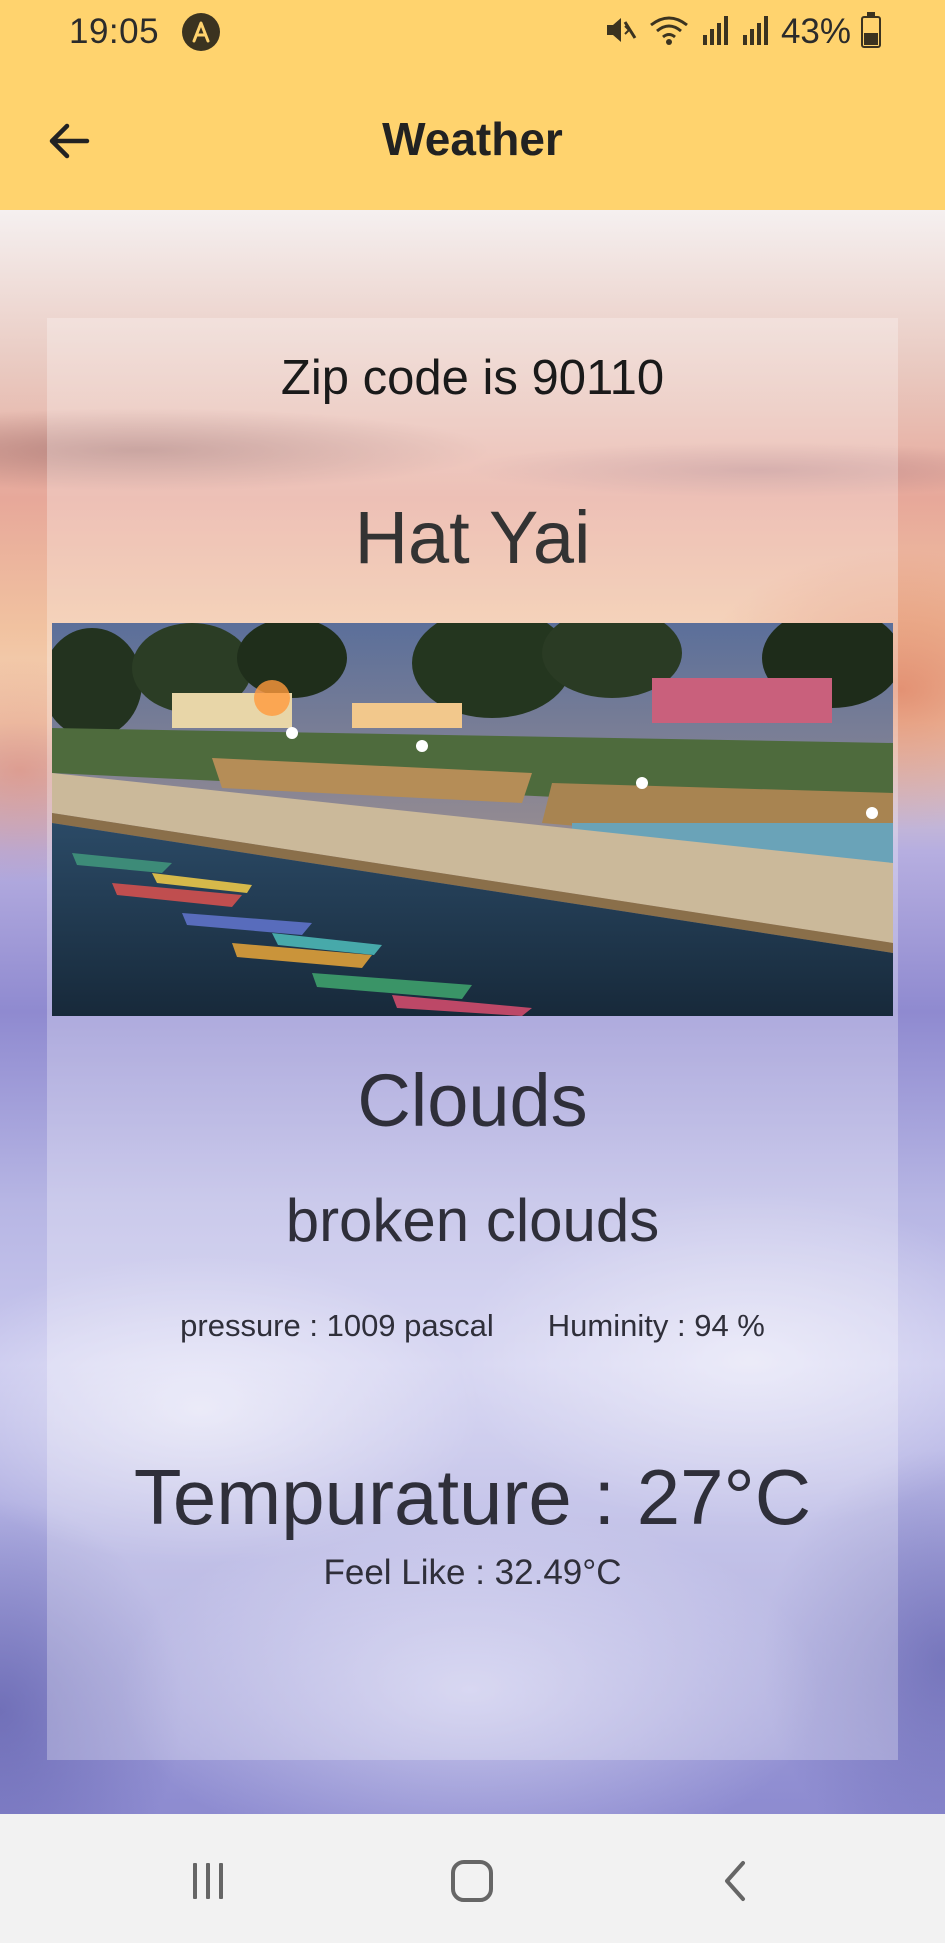  I want to click on recents-icon, so click(208, 1881).